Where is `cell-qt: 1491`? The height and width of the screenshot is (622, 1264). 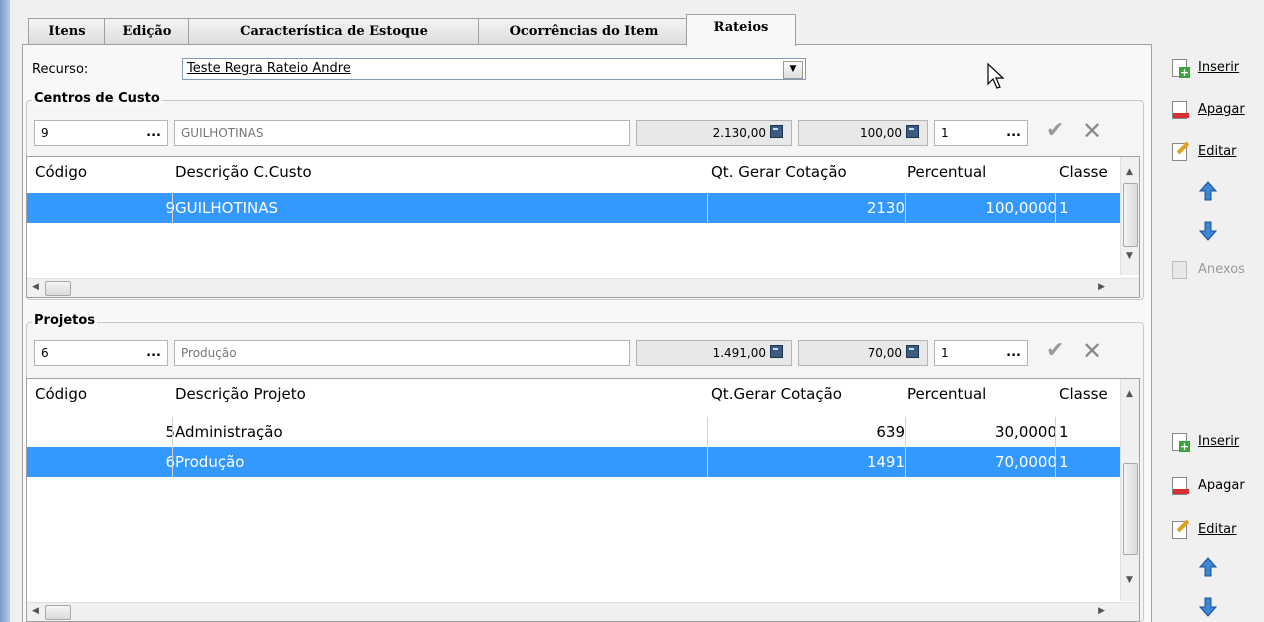
cell-qt: 1491 is located at coordinates (885, 462).